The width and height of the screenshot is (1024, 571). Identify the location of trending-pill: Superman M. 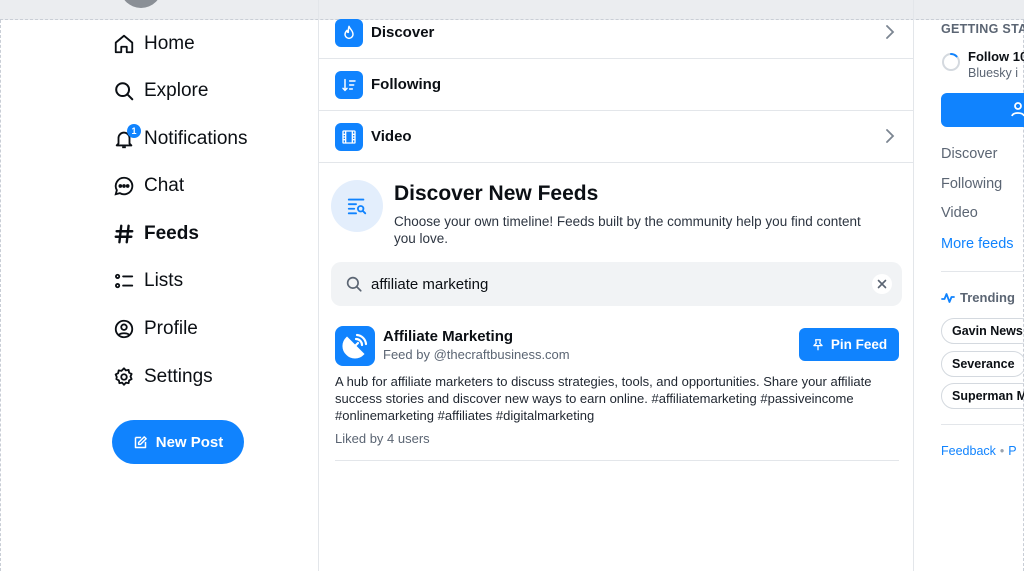
(982, 396).